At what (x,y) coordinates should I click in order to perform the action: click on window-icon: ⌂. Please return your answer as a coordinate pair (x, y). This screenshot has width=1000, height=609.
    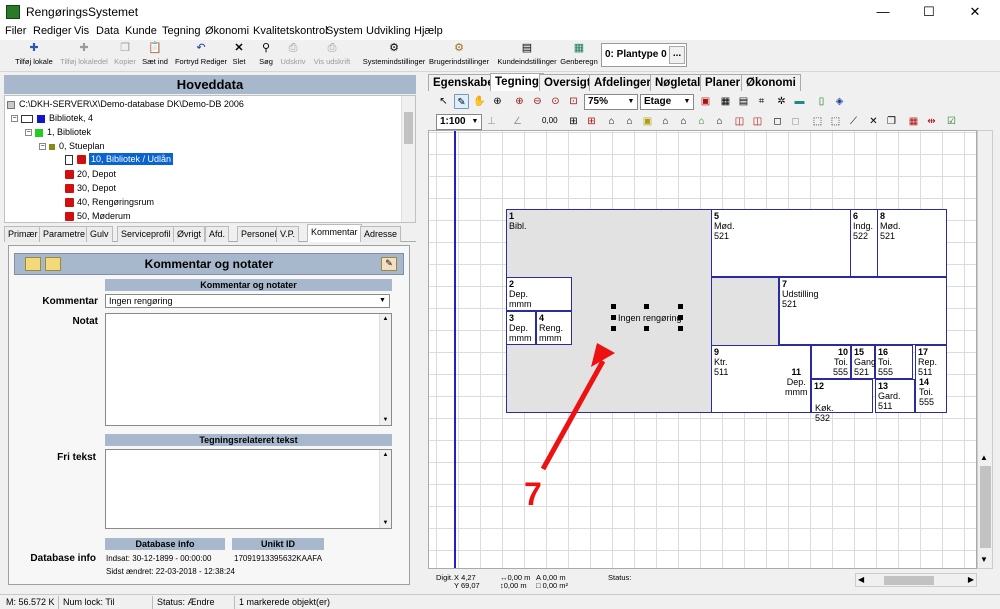
    Looking at the image, I should click on (629, 121).